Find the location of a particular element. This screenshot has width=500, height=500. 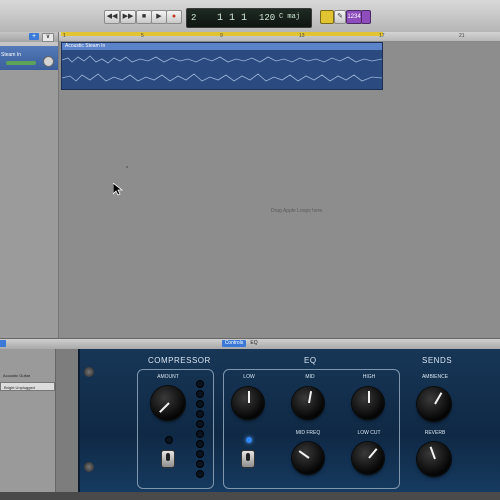

sends-title: SENDS is located at coordinates (437, 360).